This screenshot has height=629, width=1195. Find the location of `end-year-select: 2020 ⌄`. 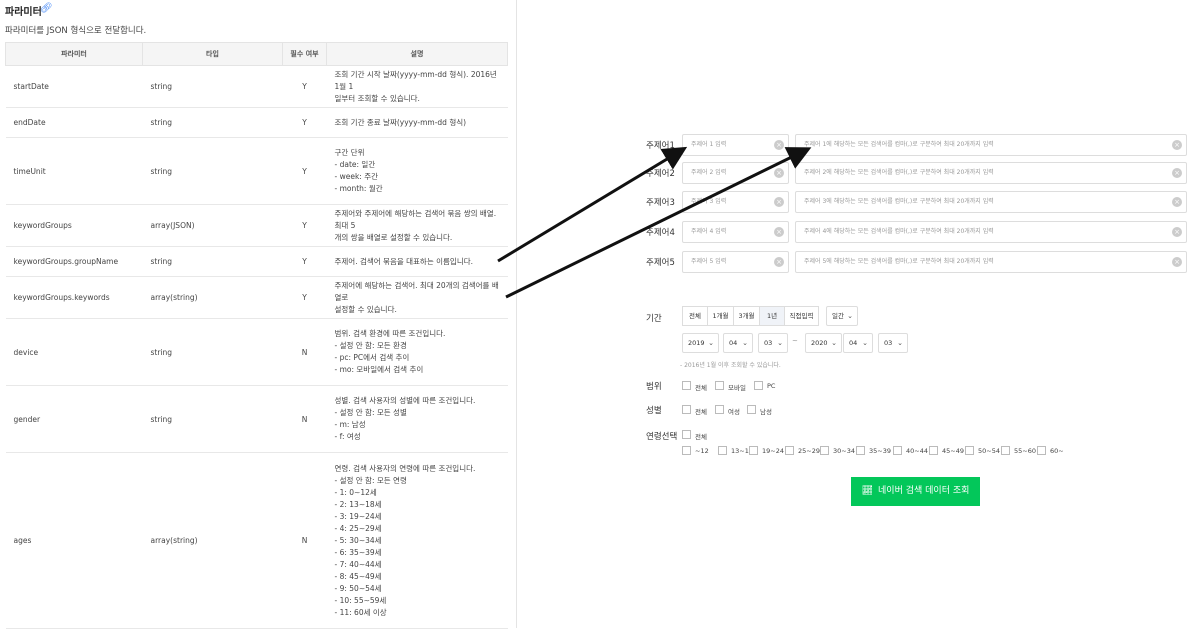

end-year-select: 2020 ⌄ is located at coordinates (823, 343).